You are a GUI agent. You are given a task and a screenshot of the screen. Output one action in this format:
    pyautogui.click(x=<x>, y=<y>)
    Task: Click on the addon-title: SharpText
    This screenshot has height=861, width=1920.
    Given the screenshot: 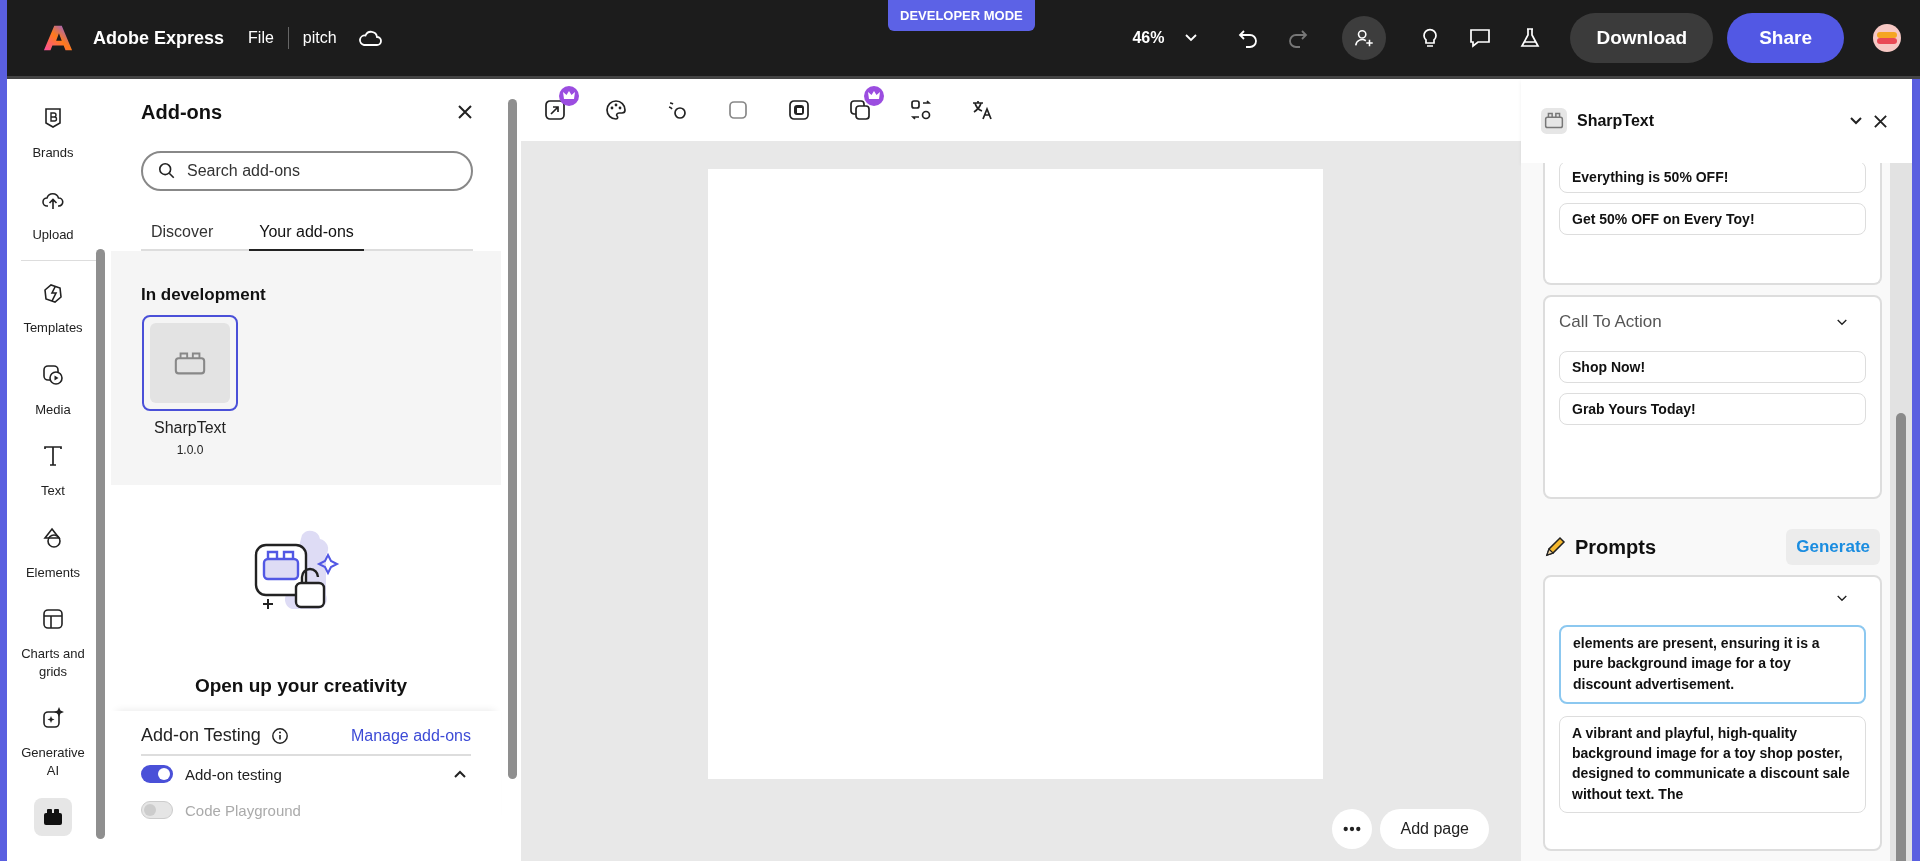 What is the action you would take?
    pyautogui.click(x=1616, y=121)
    